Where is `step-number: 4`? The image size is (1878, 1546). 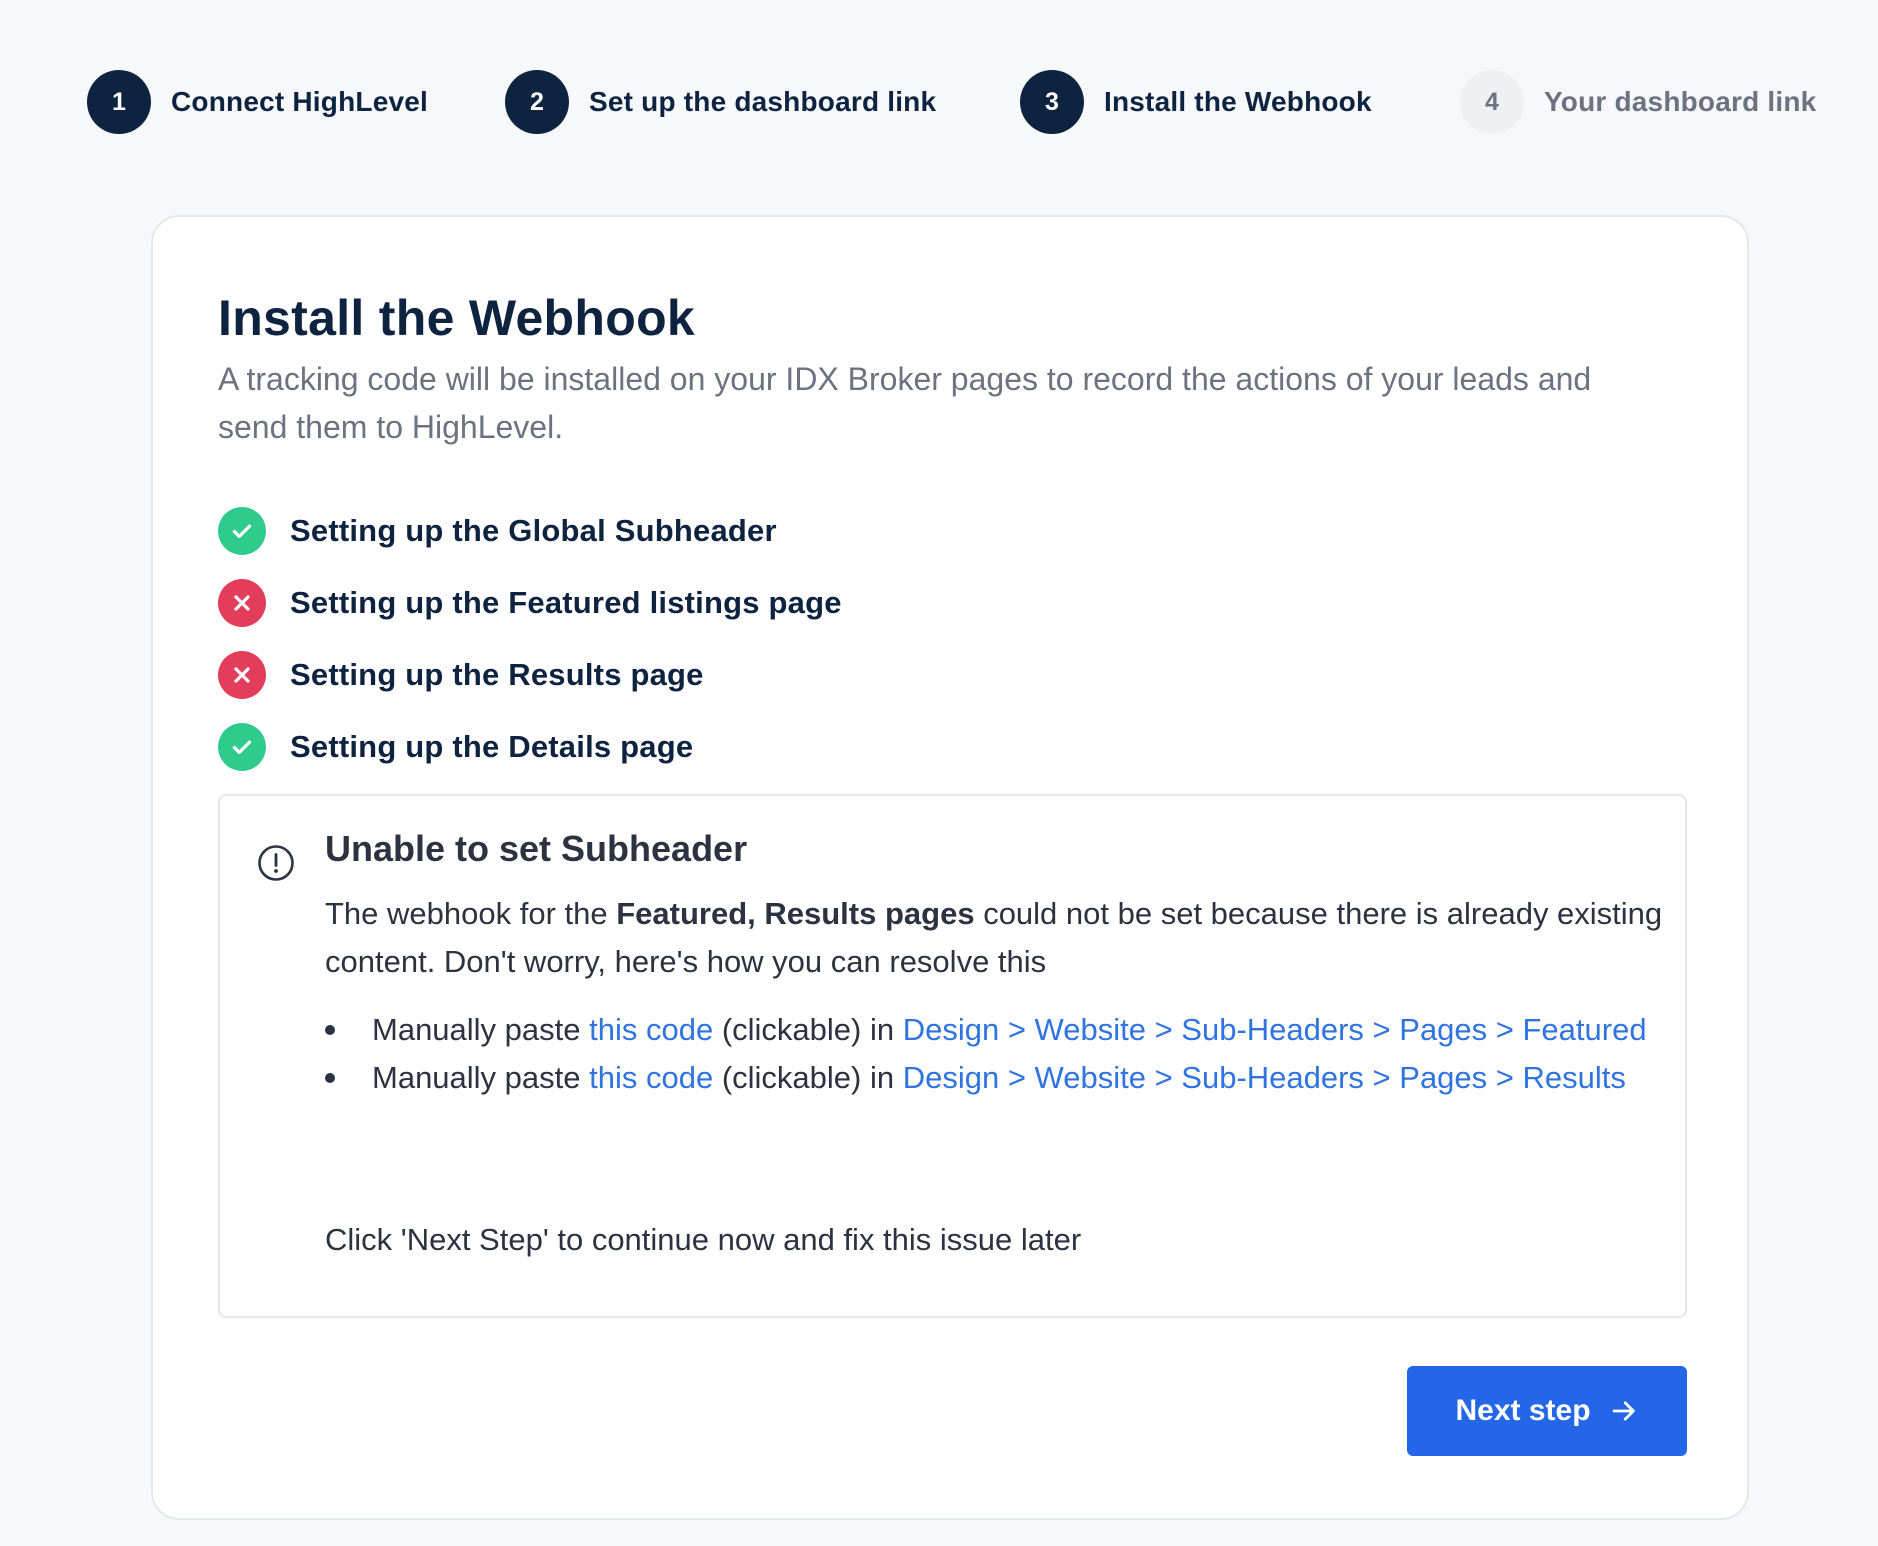
step-number: 4 is located at coordinates (1492, 102).